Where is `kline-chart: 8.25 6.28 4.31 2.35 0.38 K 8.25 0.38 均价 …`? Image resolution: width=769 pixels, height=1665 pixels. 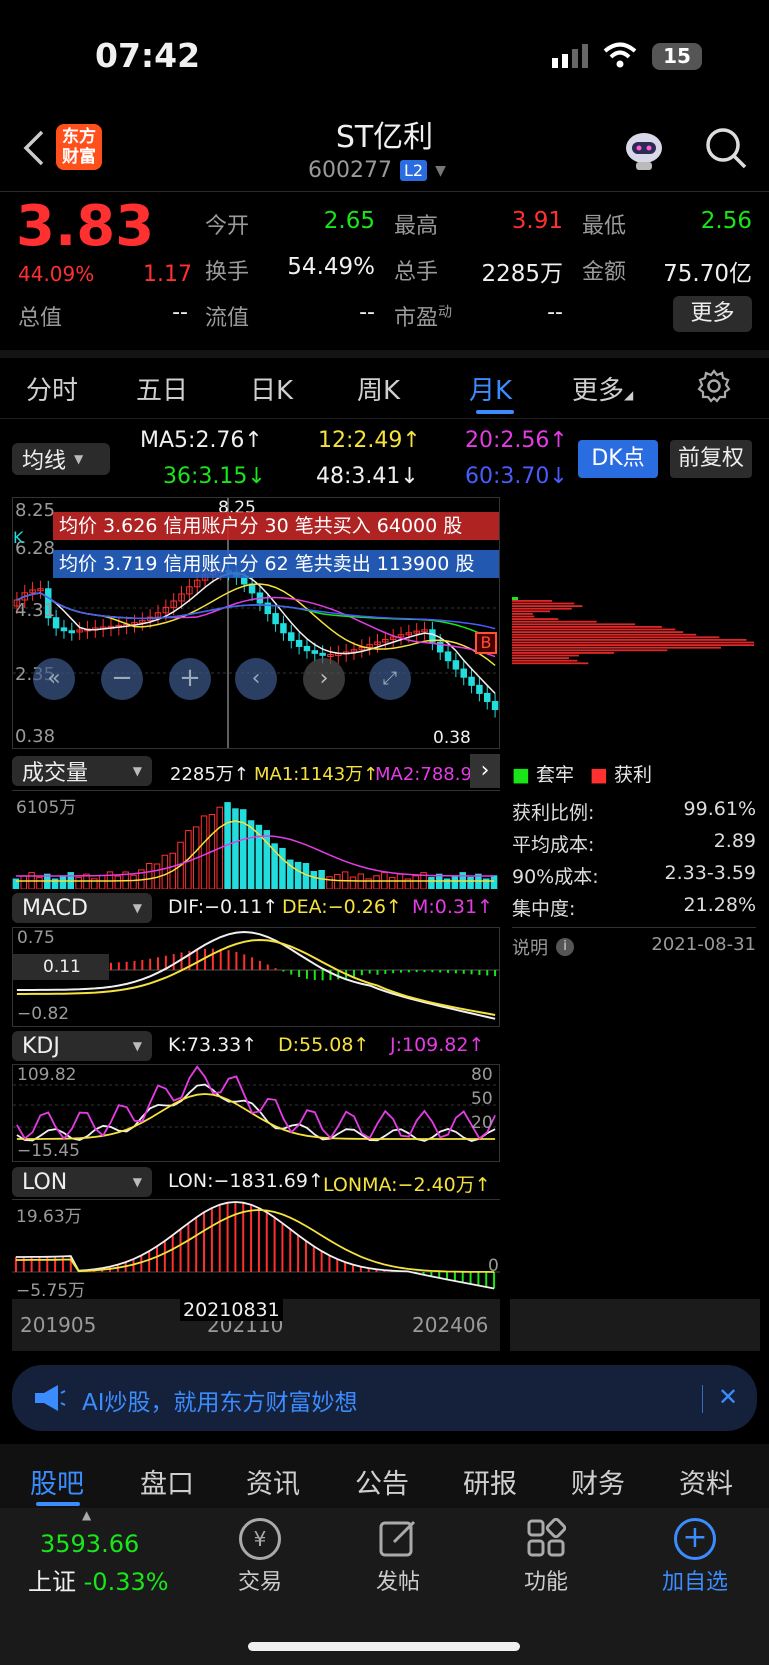
kline-chart: 8.25 6.28 4.31 2.35 0.38 K 8.25 0.38 均价 … is located at coordinates (256, 623).